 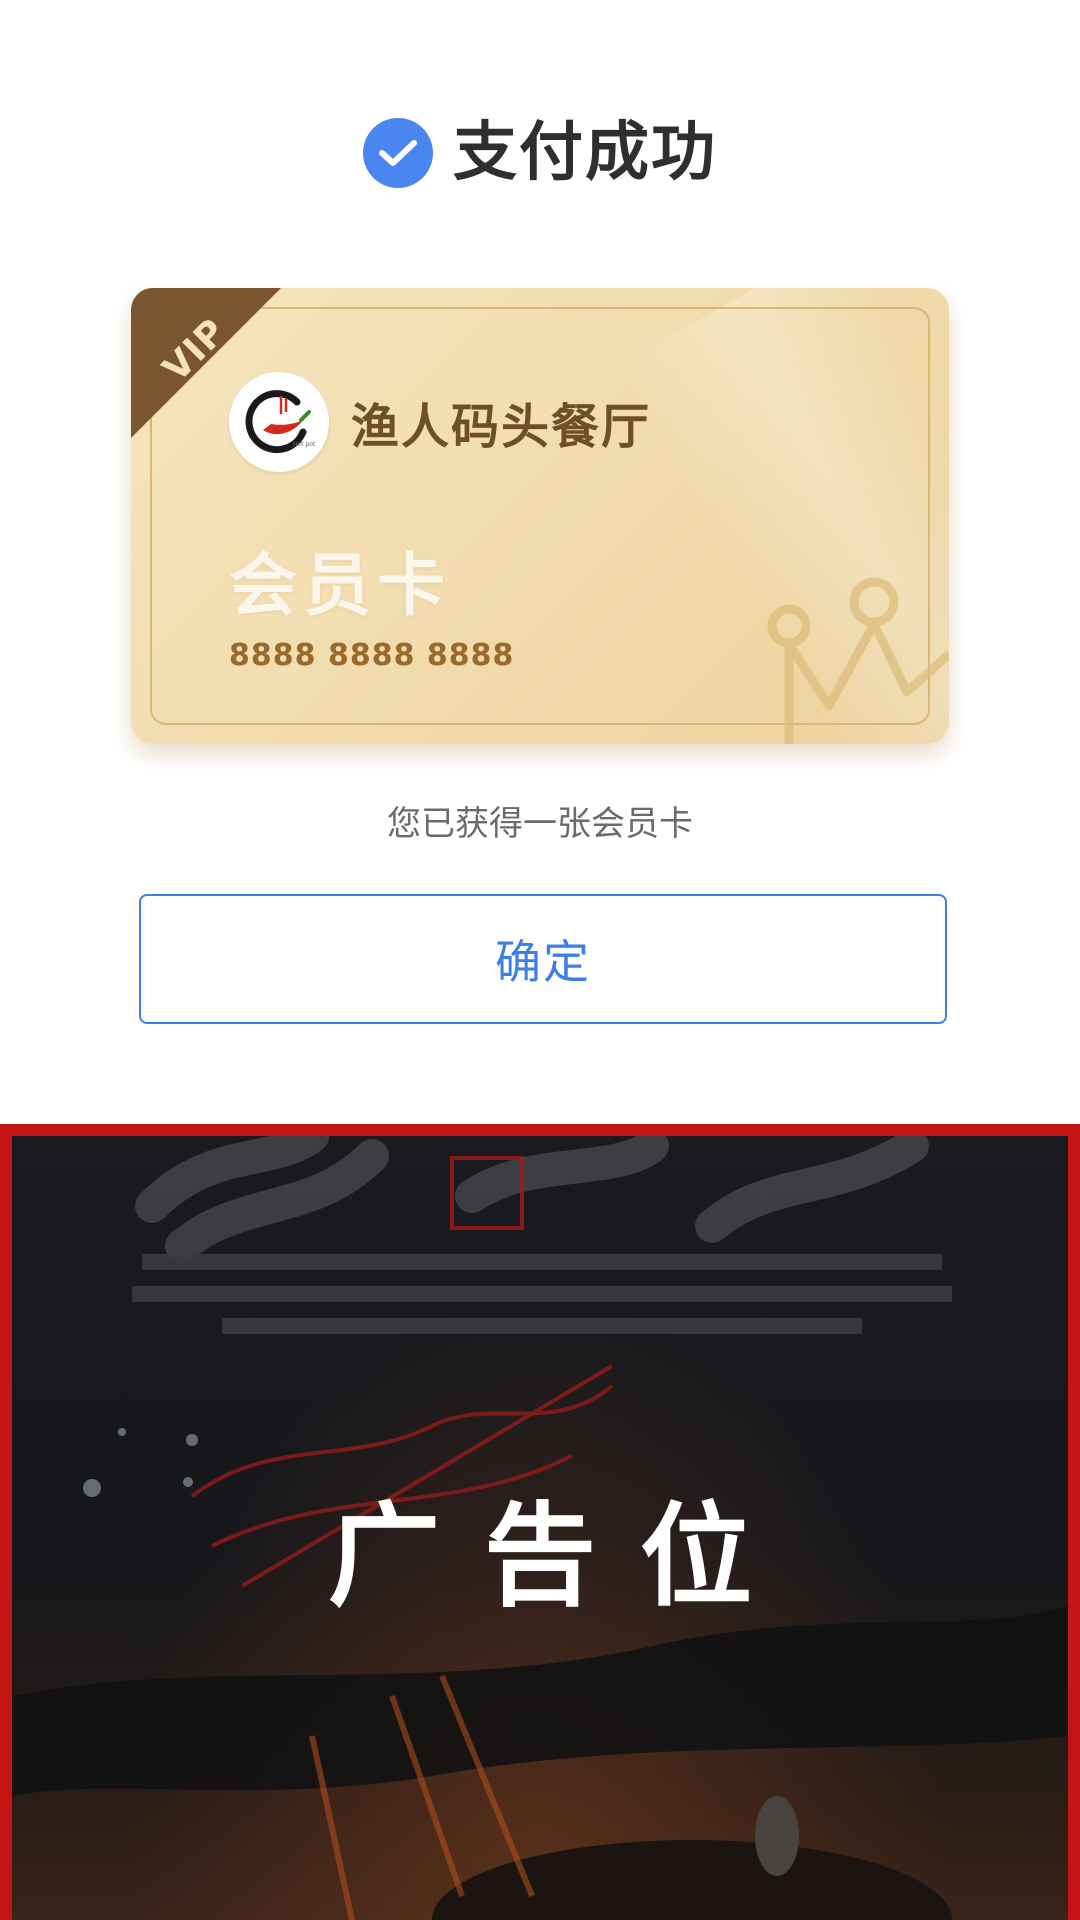 What do you see at coordinates (540, 824) in the screenshot?
I see `got-card-message: 您已获得一张会员卡` at bounding box center [540, 824].